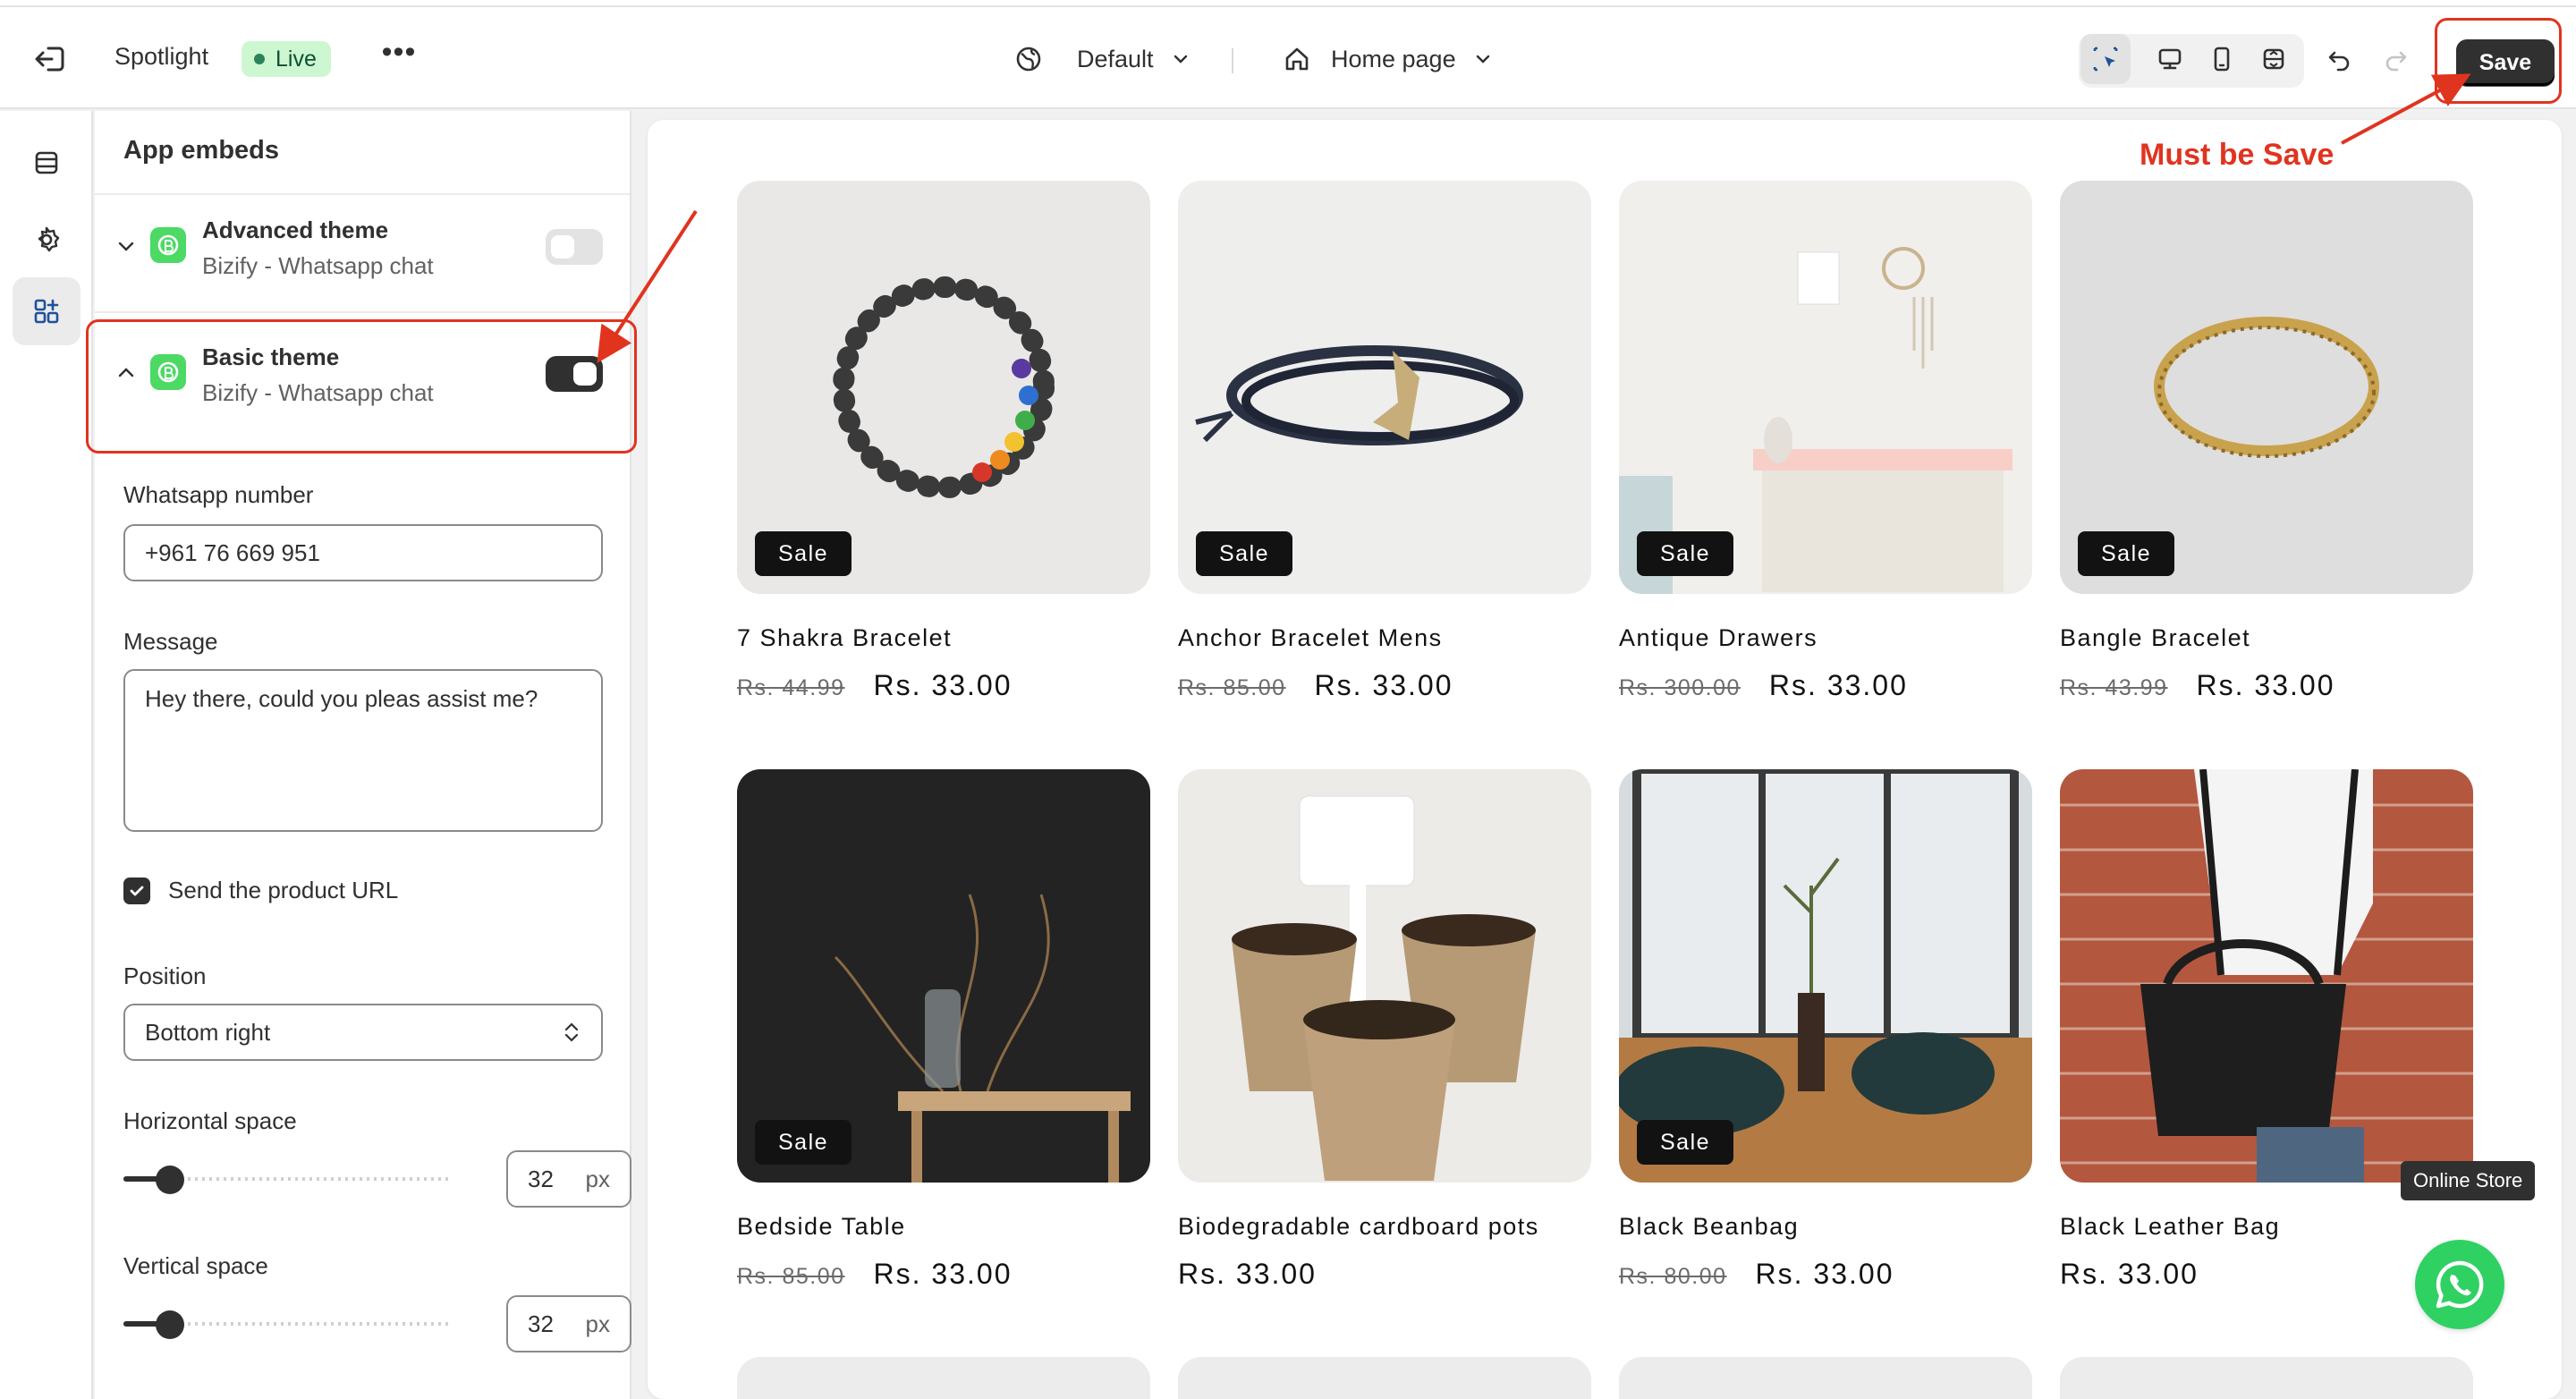 This screenshot has width=2576, height=1399. Describe the element at coordinates (296, 59) in the screenshot. I see `live-label: Live` at that location.